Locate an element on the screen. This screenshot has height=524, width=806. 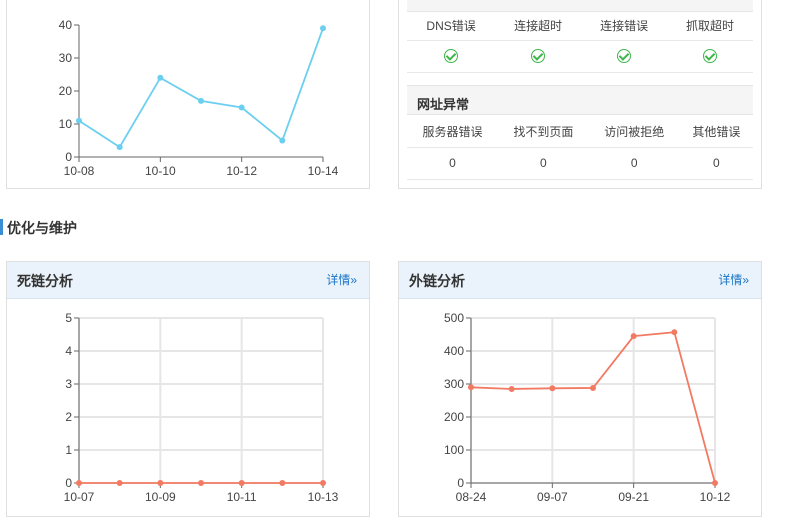
y-tick-label: 10 is located at coordinates (66, 124).